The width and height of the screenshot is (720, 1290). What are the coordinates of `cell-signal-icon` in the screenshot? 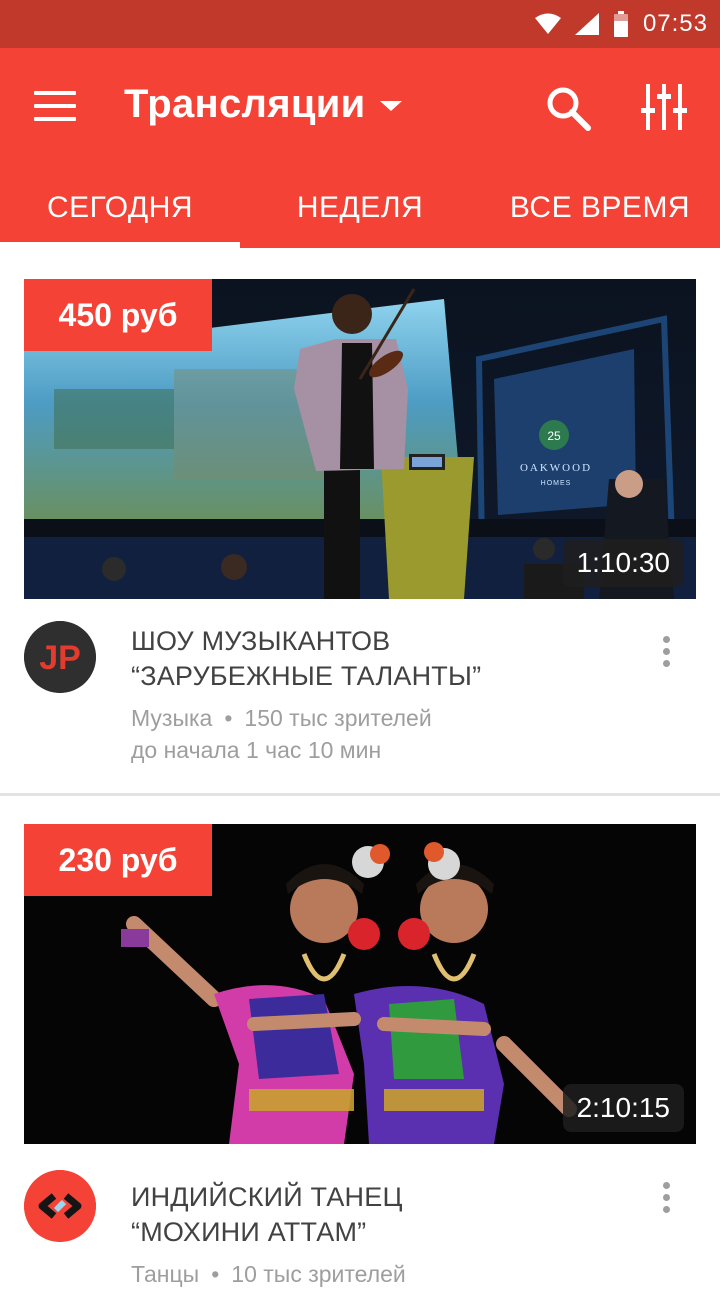 It's located at (586, 24).